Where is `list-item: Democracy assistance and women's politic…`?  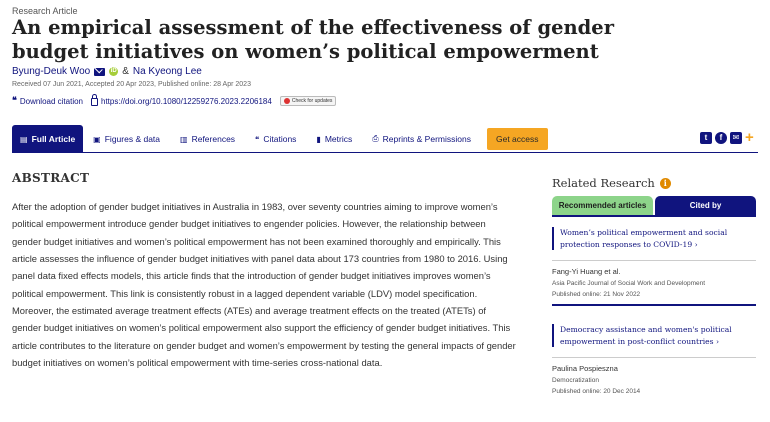 list-item: Democracy assistance and women's politic… is located at coordinates (654, 359).